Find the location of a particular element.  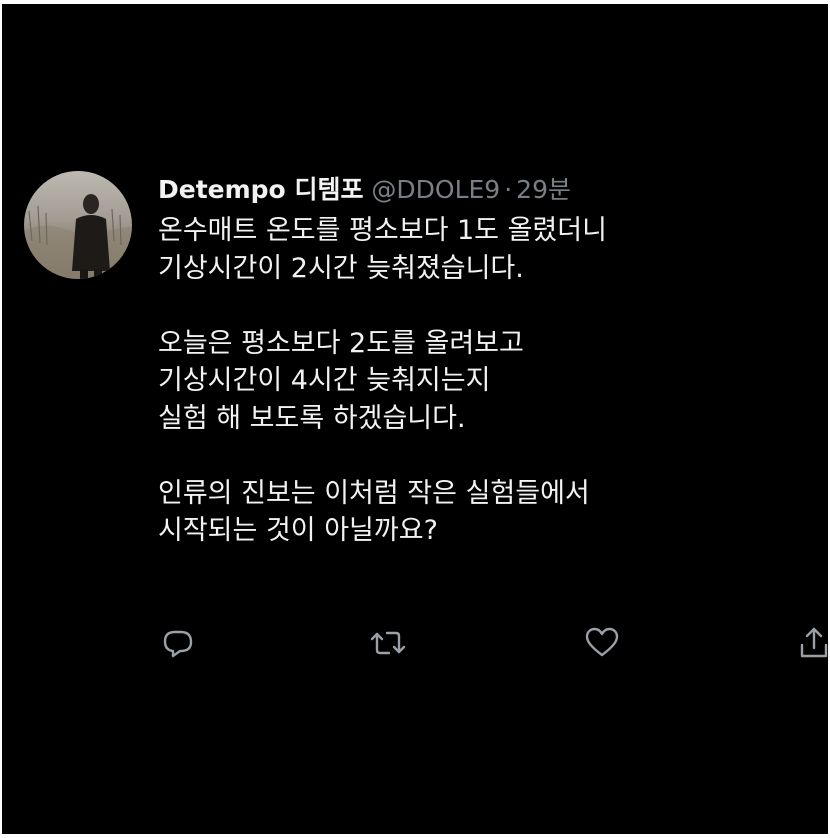

tweet-paragraph: 인류의 진보는 이처럼 작은 실험들에서 시작되는 것이 아닐까요? is located at coordinates (488, 512).